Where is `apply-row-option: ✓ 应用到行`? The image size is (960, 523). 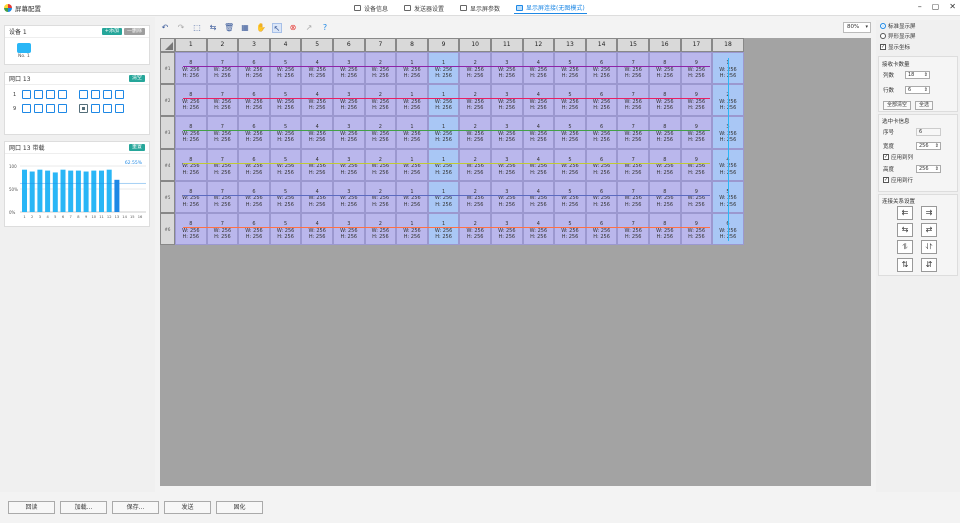 apply-row-option: ✓ 应用到行 is located at coordinates (898, 180).